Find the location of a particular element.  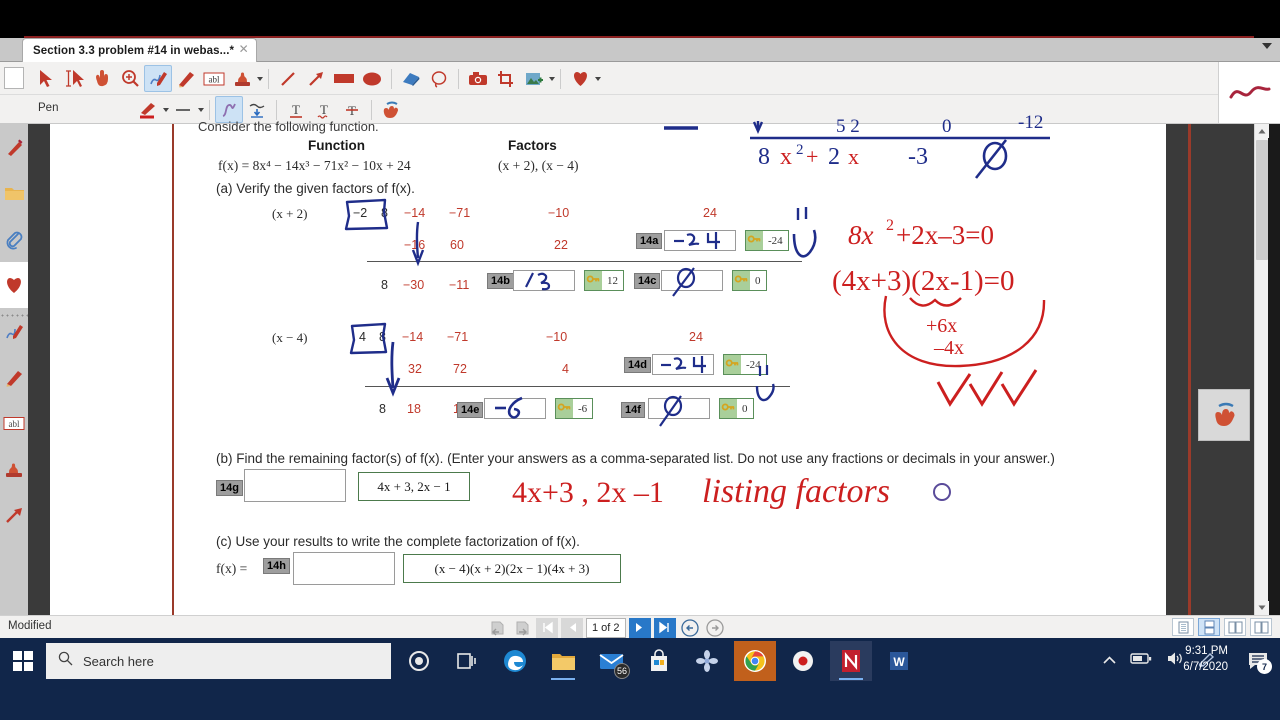

svg-text: abl is located at coordinates (214, 79).